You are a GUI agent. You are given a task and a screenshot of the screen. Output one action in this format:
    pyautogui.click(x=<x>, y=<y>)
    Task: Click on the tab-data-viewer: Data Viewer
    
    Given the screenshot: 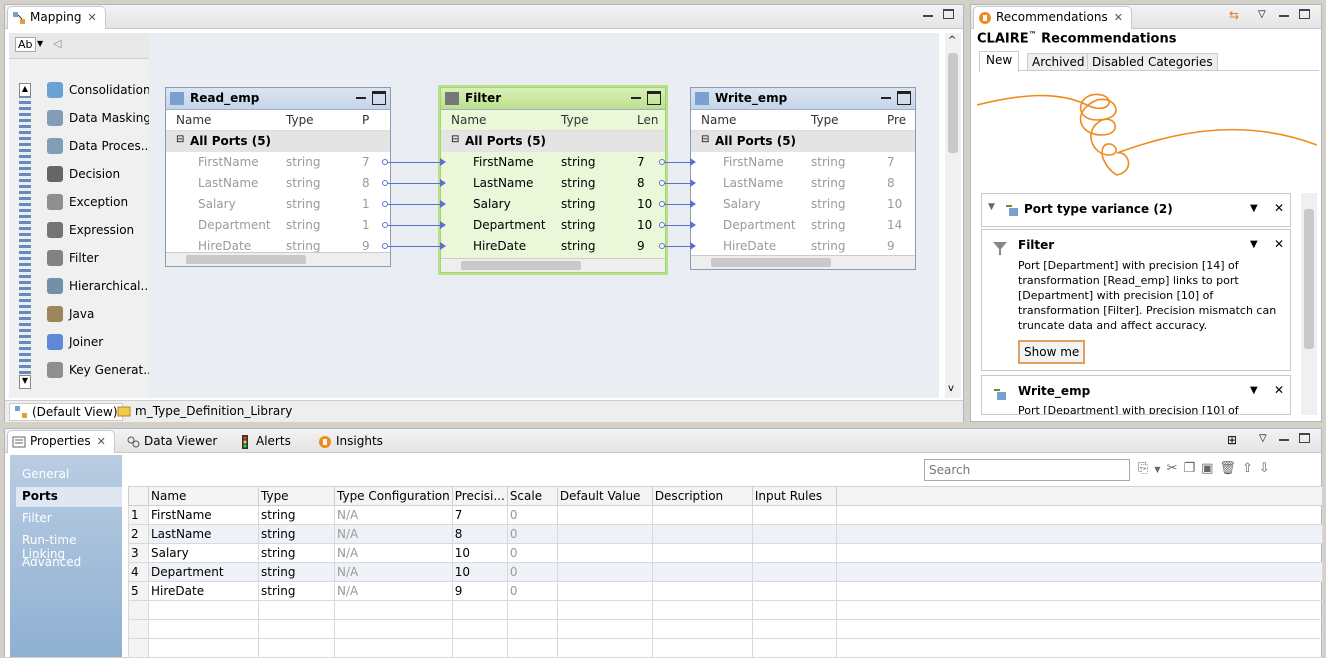 What is the action you would take?
    pyautogui.click(x=173, y=441)
    